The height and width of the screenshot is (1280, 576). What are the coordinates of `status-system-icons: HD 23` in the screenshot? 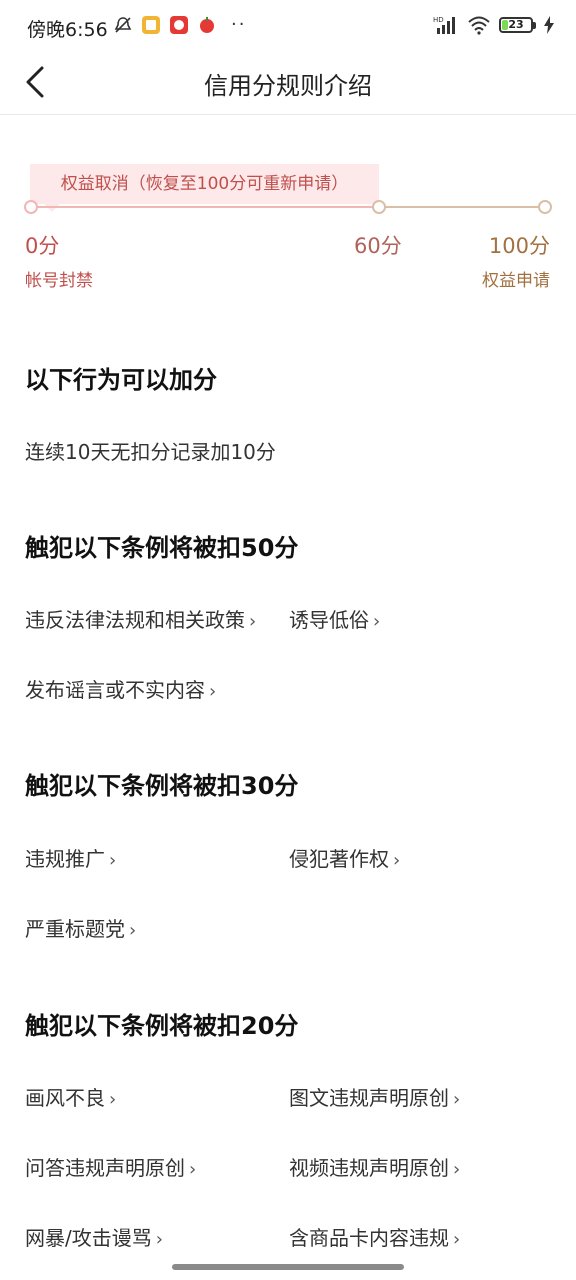 It's located at (493, 25).